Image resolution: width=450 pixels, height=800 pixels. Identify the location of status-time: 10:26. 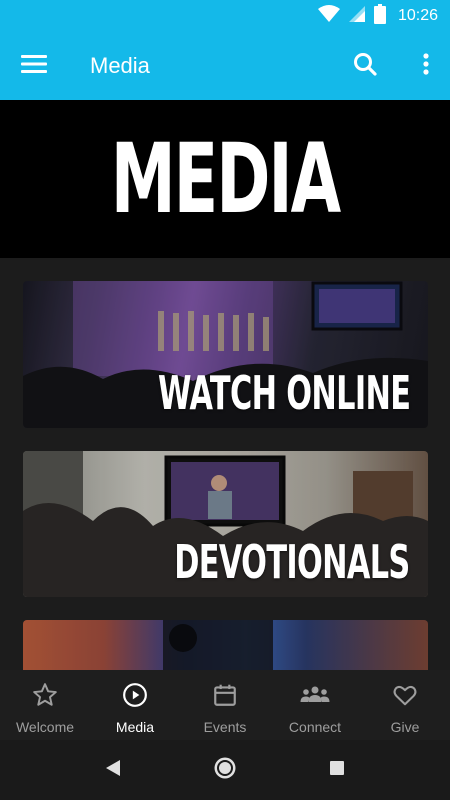
(417, 15).